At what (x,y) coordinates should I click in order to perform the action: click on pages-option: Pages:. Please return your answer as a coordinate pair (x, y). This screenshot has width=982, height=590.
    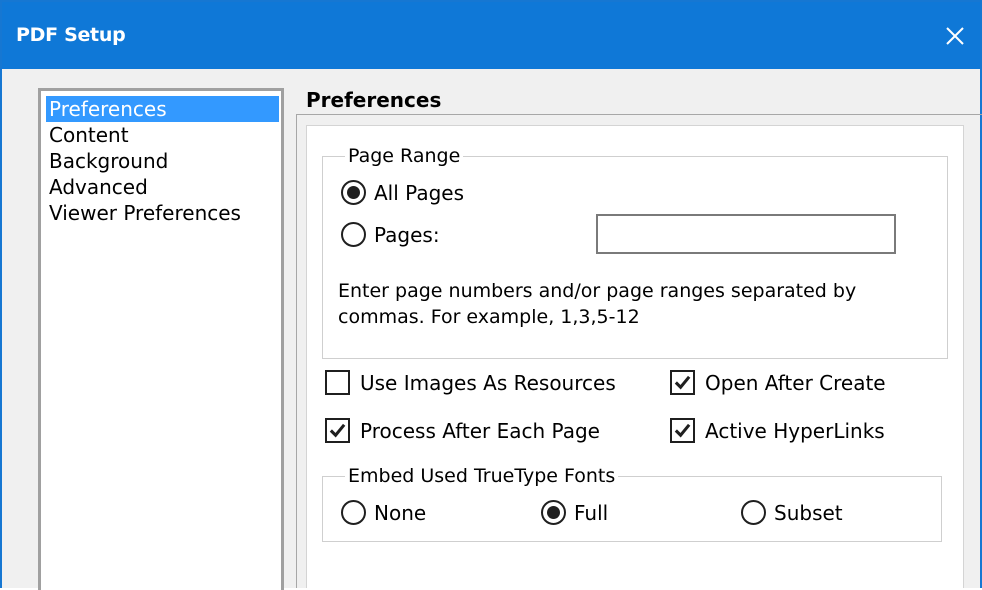
    Looking at the image, I should click on (390, 234).